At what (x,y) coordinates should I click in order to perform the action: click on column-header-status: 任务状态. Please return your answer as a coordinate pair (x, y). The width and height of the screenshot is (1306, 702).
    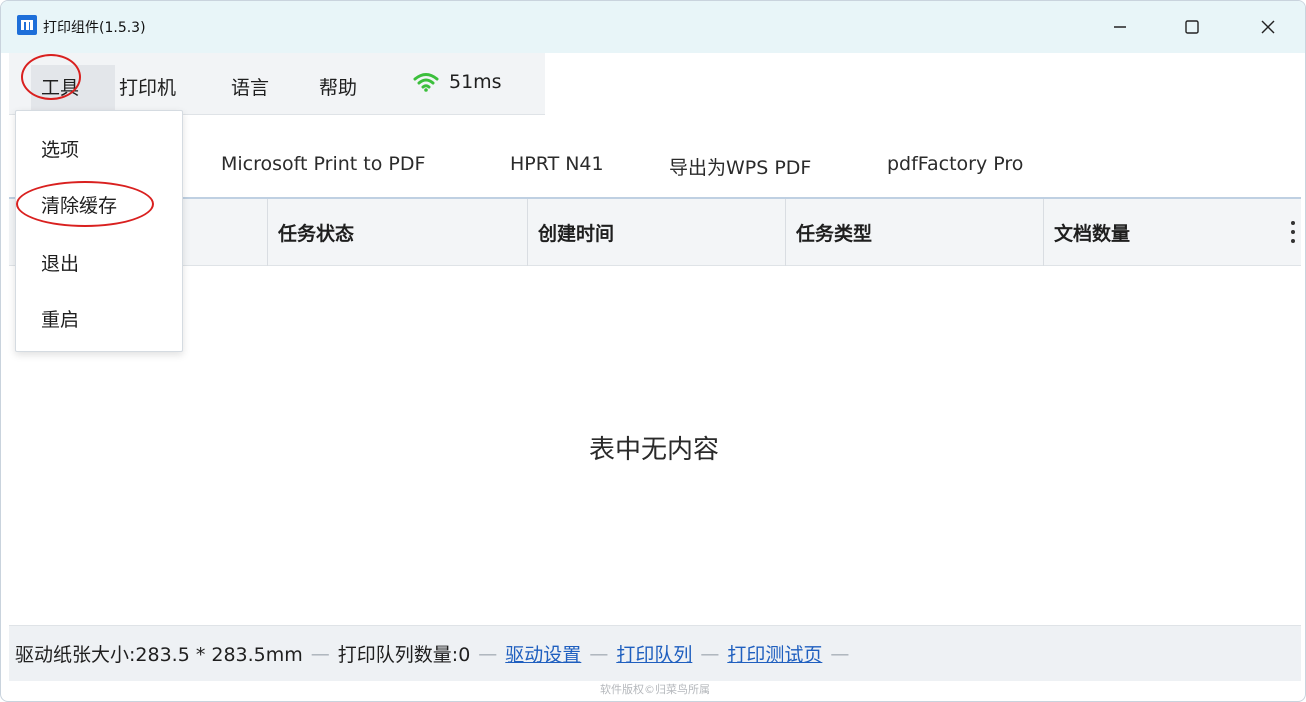
    Looking at the image, I should click on (398, 232).